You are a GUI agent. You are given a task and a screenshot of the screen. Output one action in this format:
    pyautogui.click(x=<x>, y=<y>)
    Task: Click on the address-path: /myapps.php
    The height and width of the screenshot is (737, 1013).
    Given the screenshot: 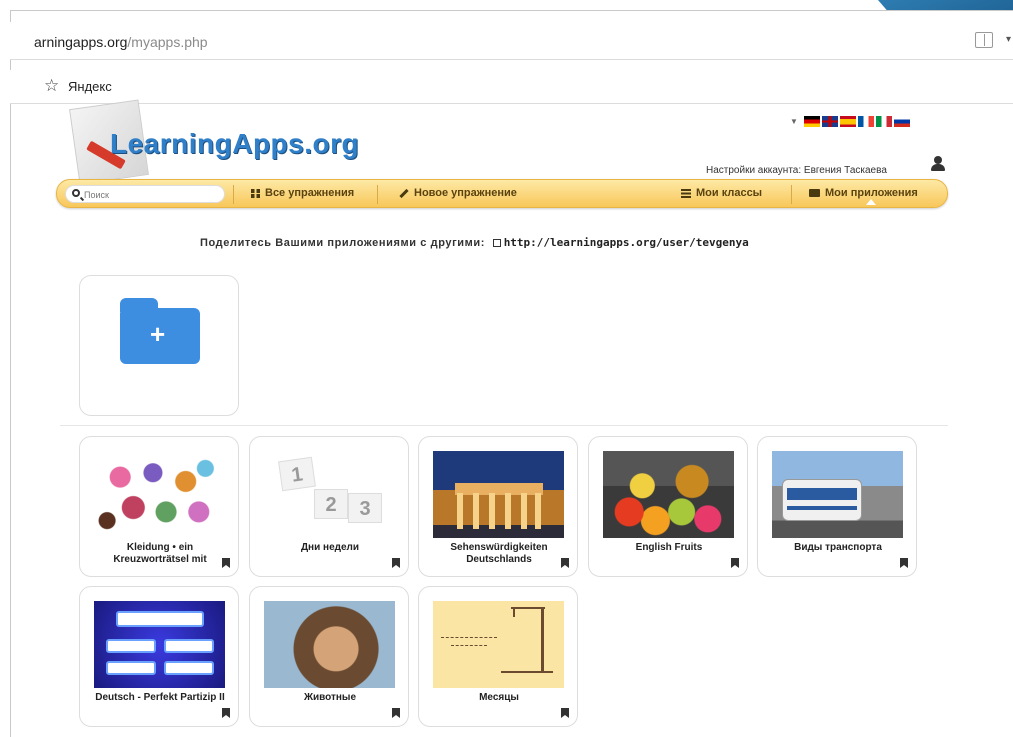 What is the action you would take?
    pyautogui.click(x=167, y=42)
    